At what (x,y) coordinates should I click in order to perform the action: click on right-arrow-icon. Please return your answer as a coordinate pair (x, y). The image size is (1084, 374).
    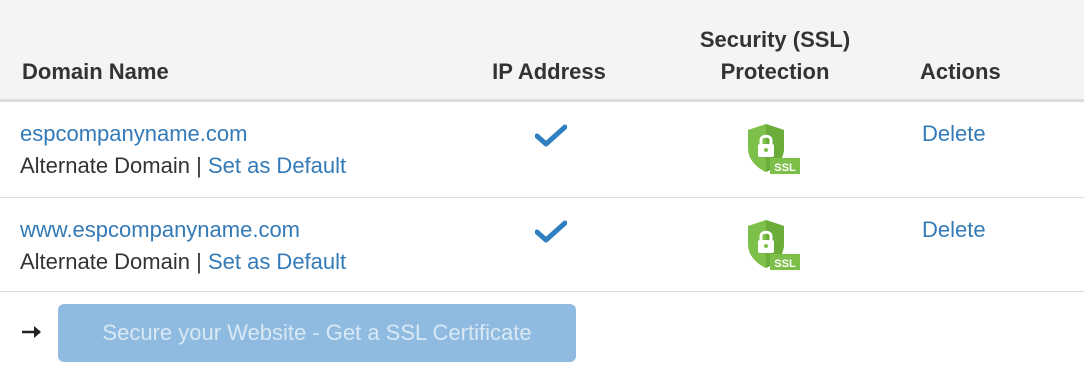
    Looking at the image, I should click on (31, 332).